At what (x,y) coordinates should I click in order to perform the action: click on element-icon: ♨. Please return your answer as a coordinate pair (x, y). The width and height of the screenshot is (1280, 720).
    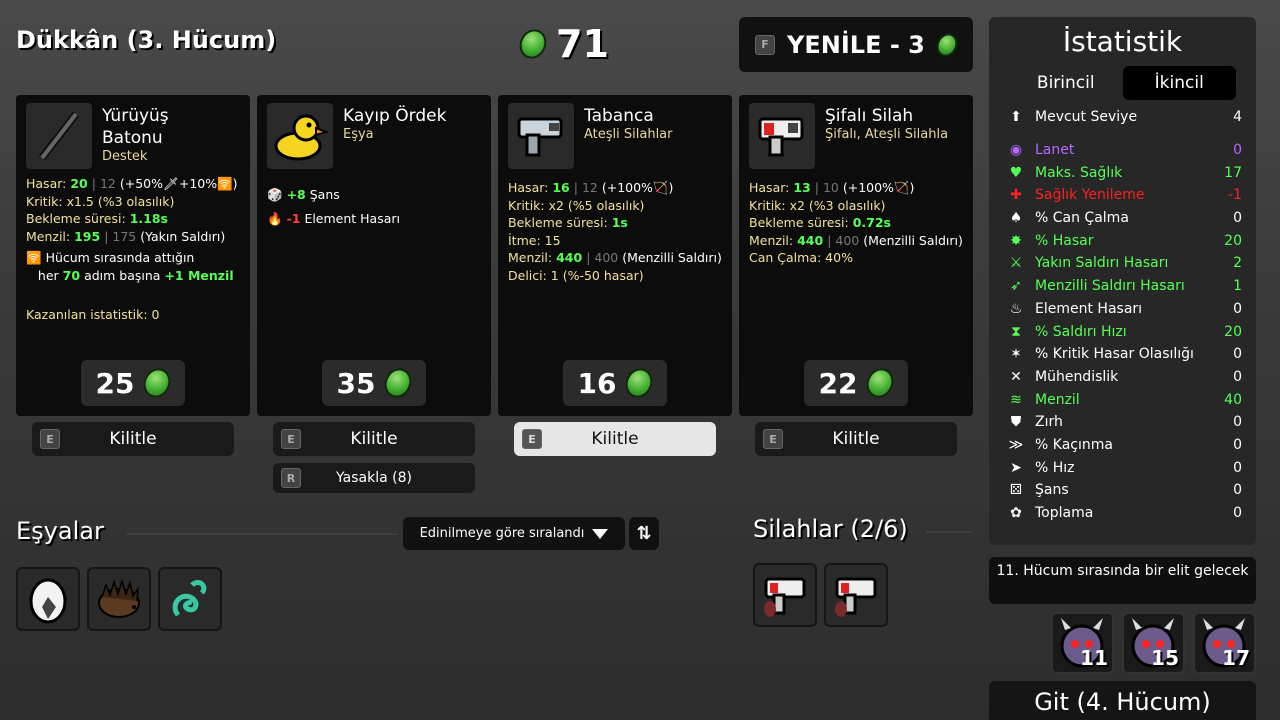
    Looking at the image, I should click on (1016, 308).